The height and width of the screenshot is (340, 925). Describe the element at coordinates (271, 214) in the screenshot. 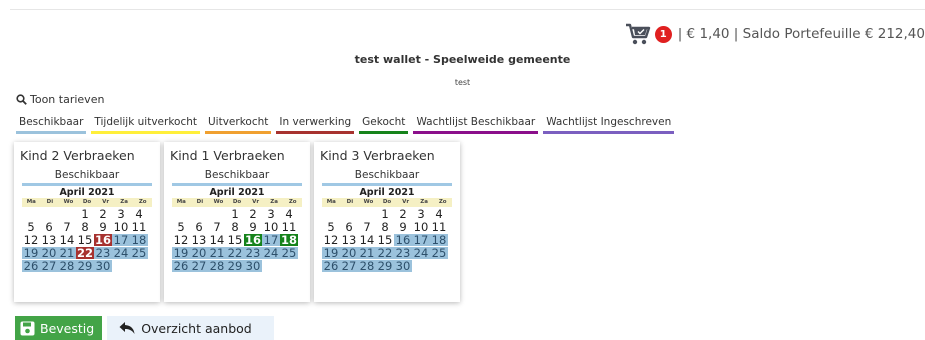

I see `calendar-day: 3` at that location.